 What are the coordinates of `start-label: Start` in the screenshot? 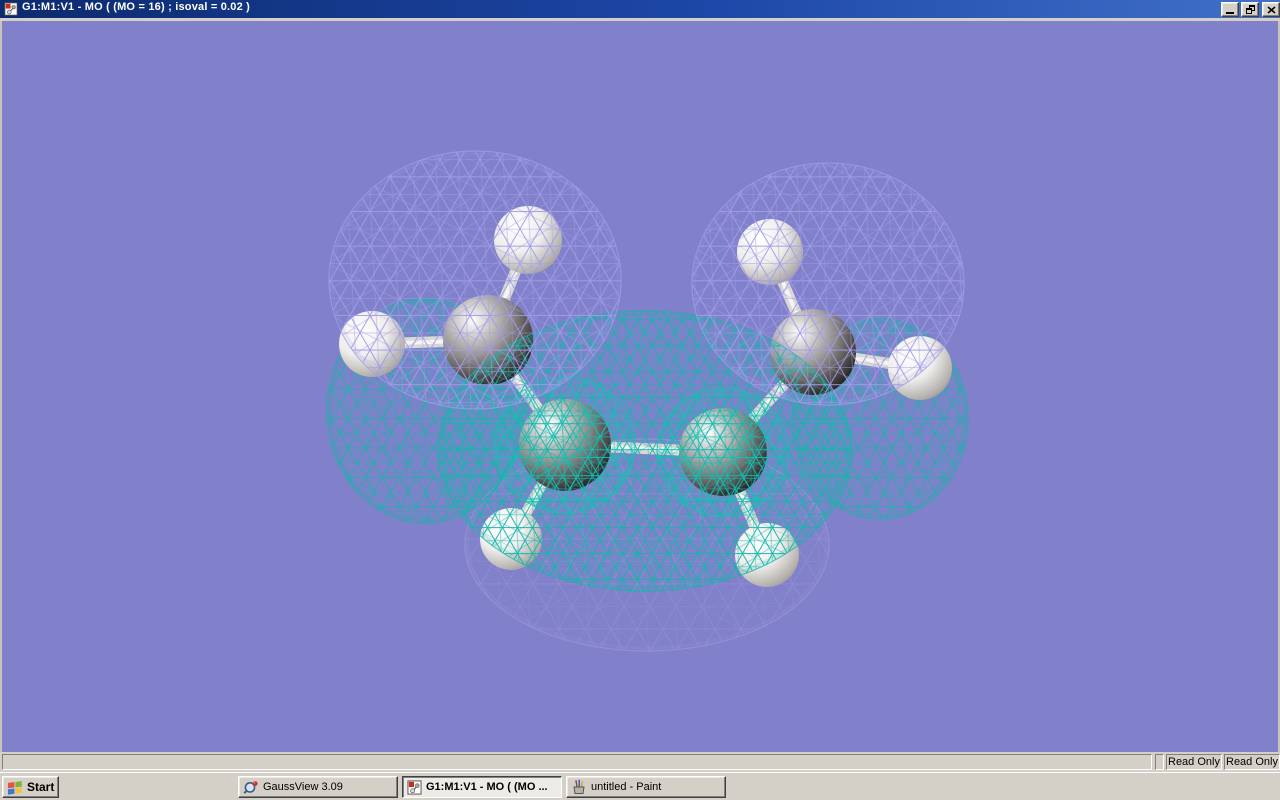 It's located at (41, 787).